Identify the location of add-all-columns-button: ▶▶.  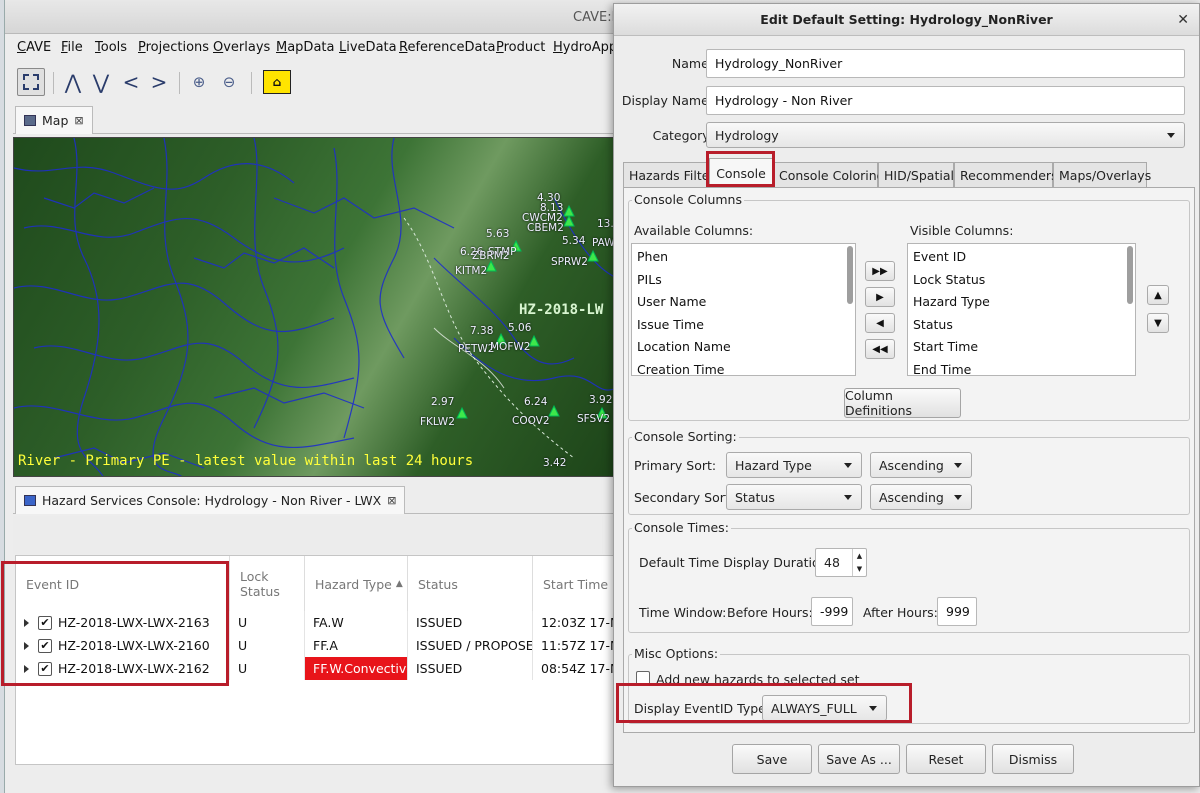
(880, 271).